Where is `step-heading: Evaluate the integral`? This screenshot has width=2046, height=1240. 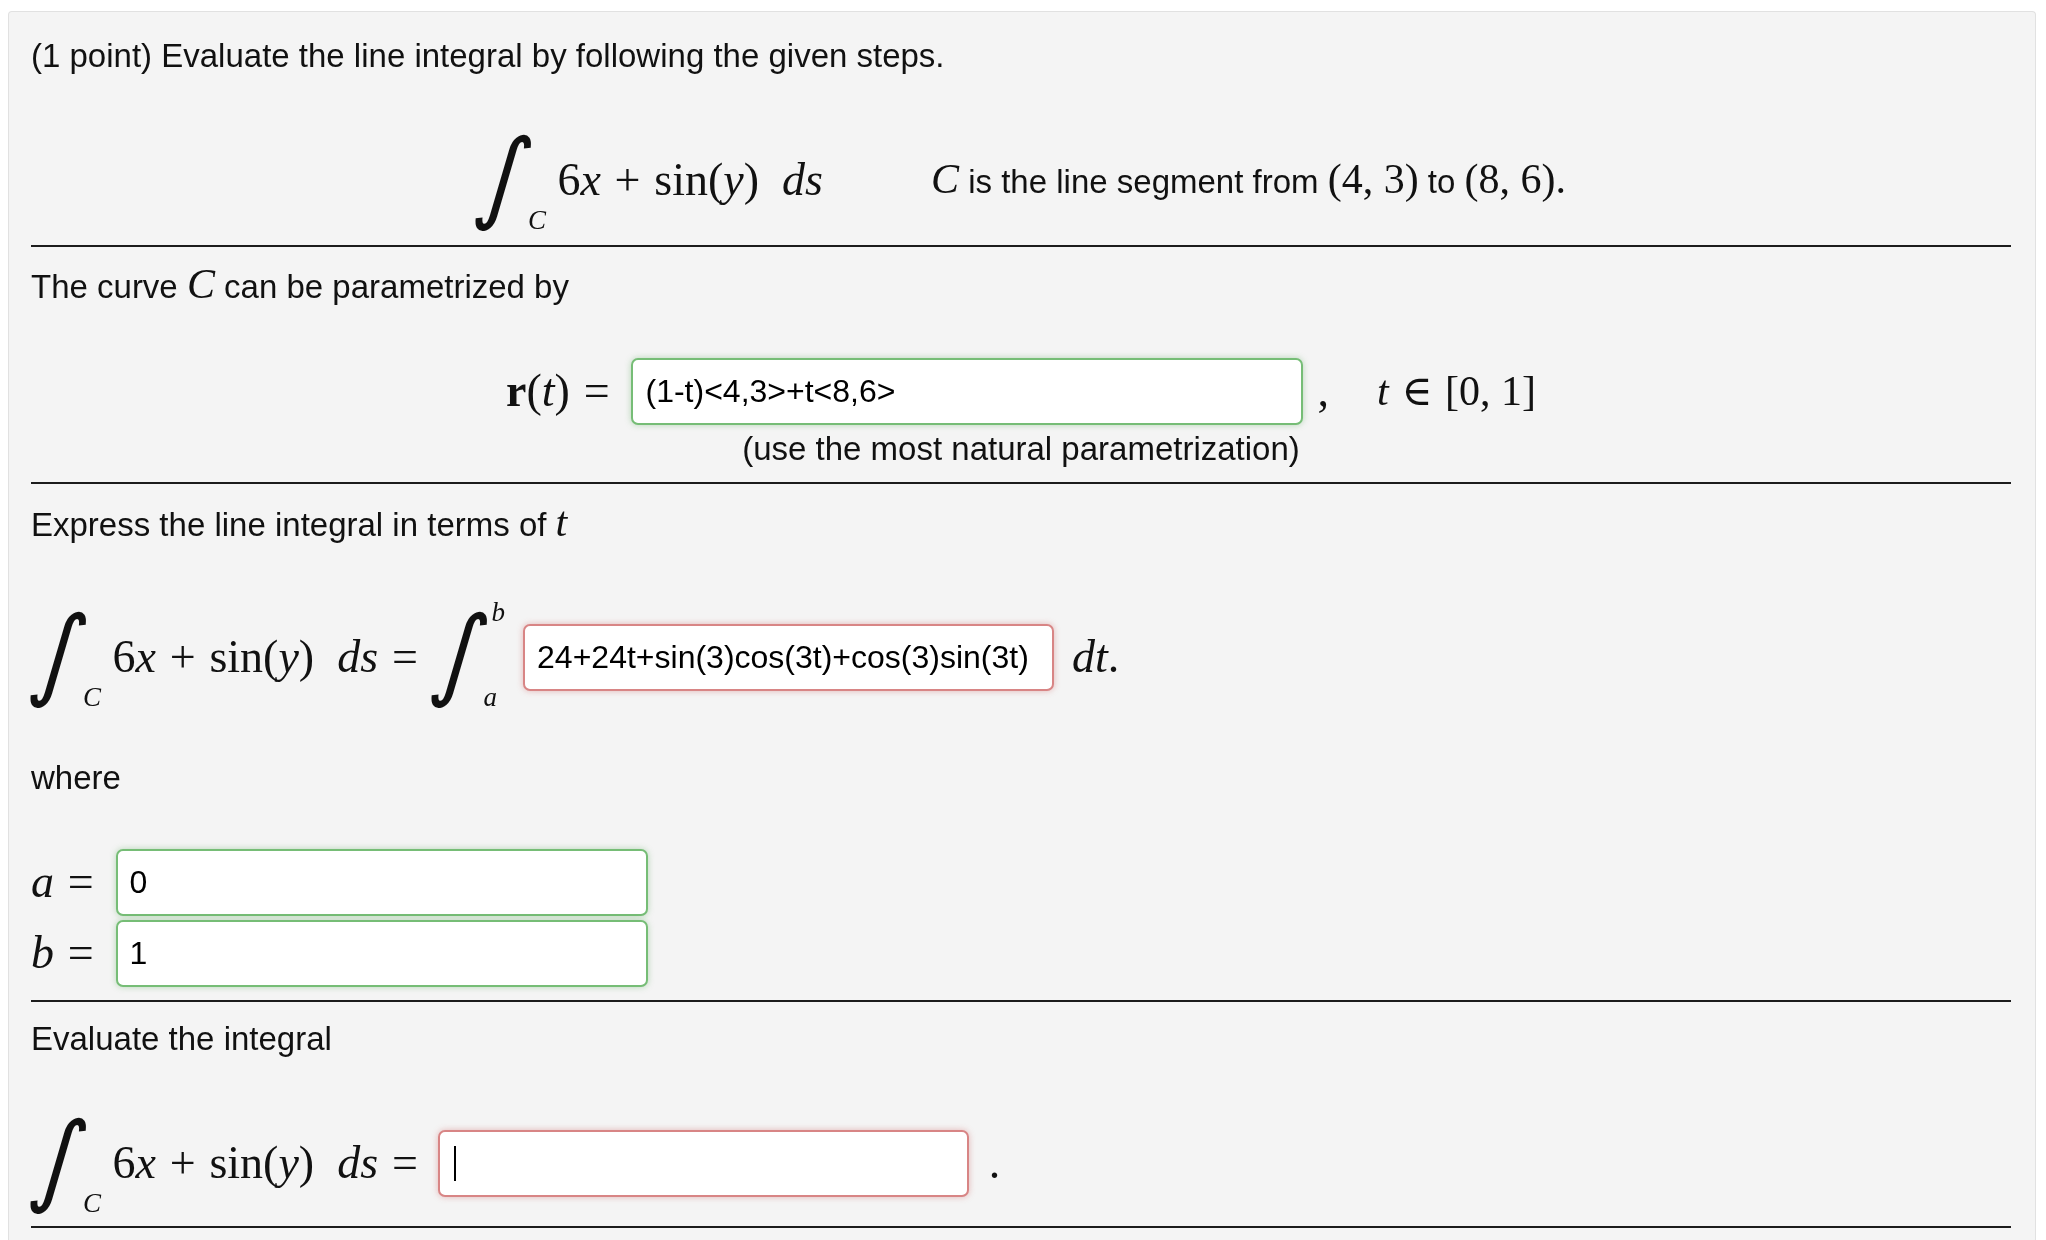
step-heading: Evaluate the integral is located at coordinates (181, 1039).